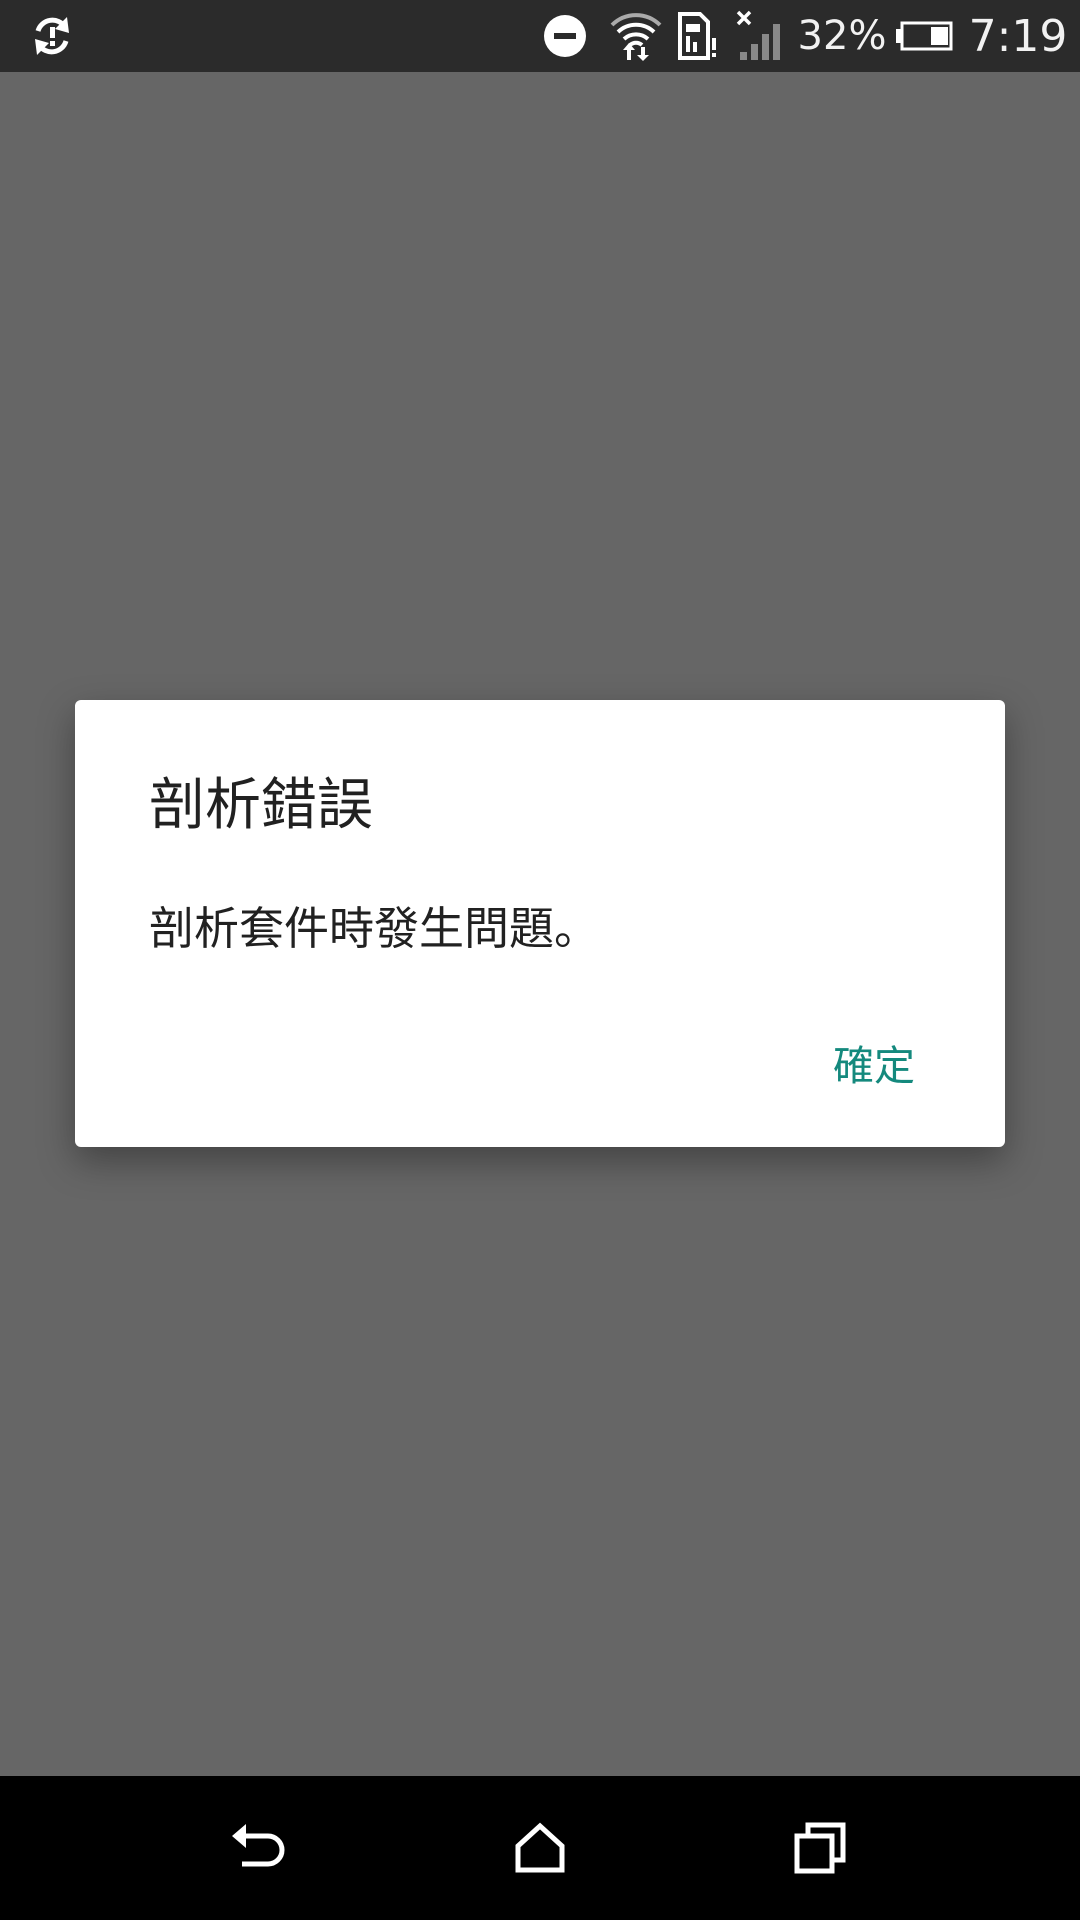 This screenshot has height=1920, width=1080. Describe the element at coordinates (924, 36) in the screenshot. I see `battery-icon` at that location.